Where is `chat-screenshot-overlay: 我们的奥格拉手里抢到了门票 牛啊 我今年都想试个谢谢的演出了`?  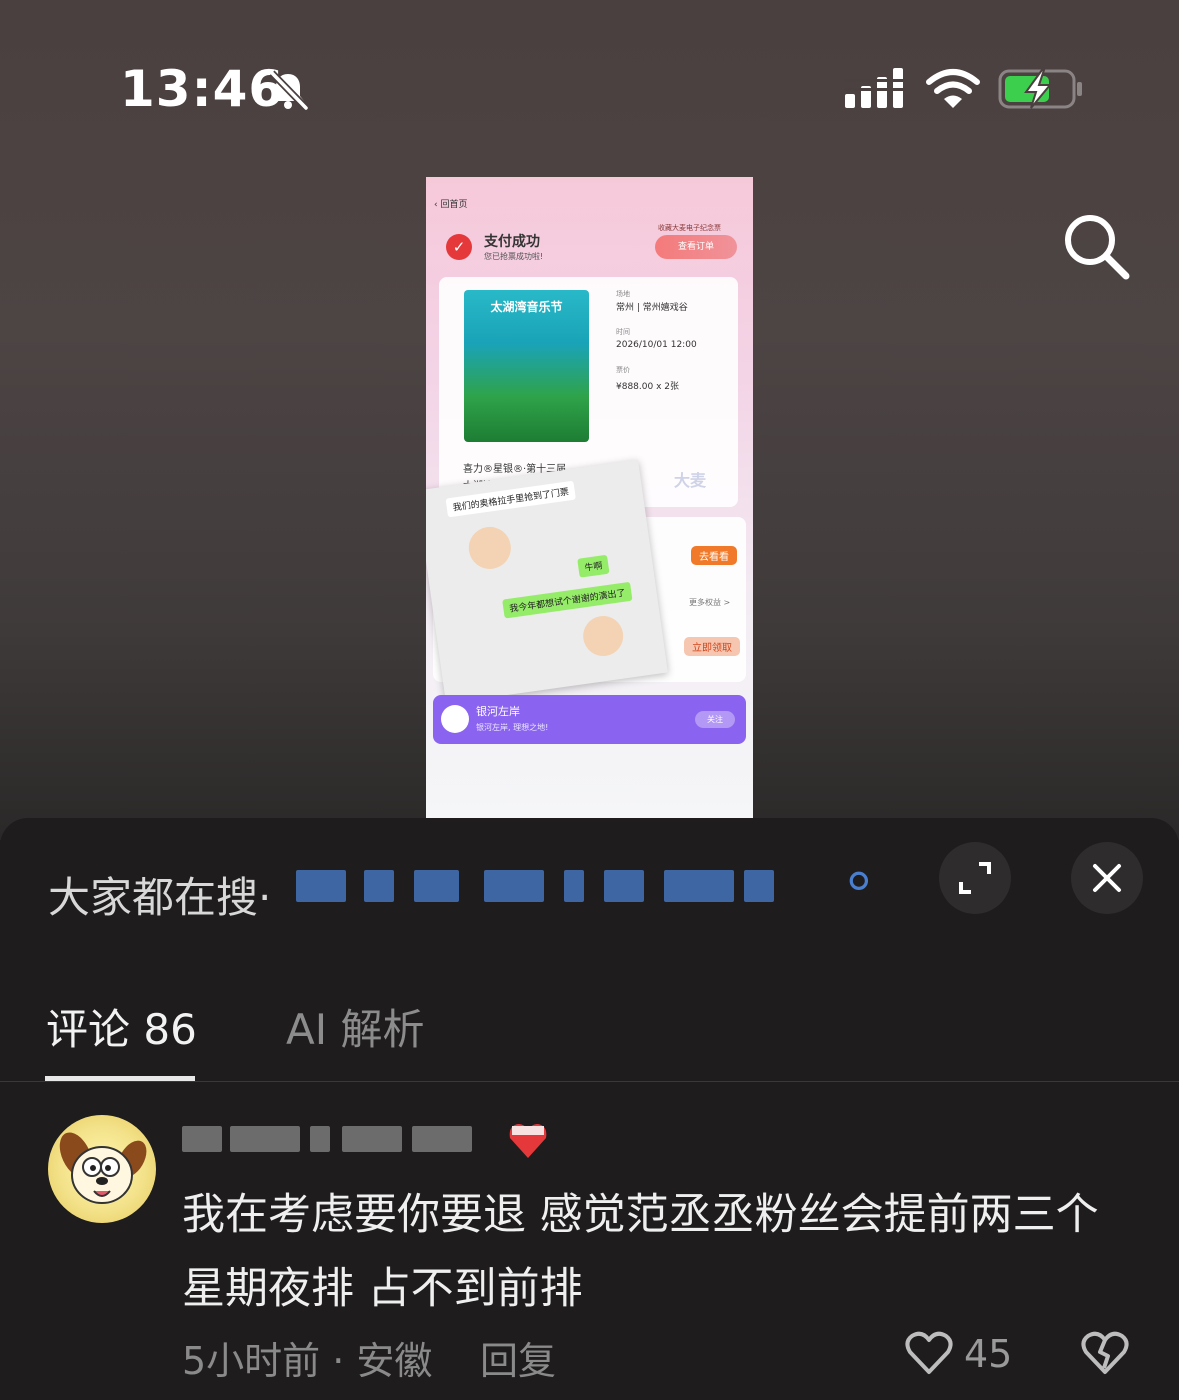
chat-screenshot-overlay: 我们的奥格拉手里抢到了门票 牛啊 我今年都想试个谢谢的演出了 is located at coordinates (547, 581).